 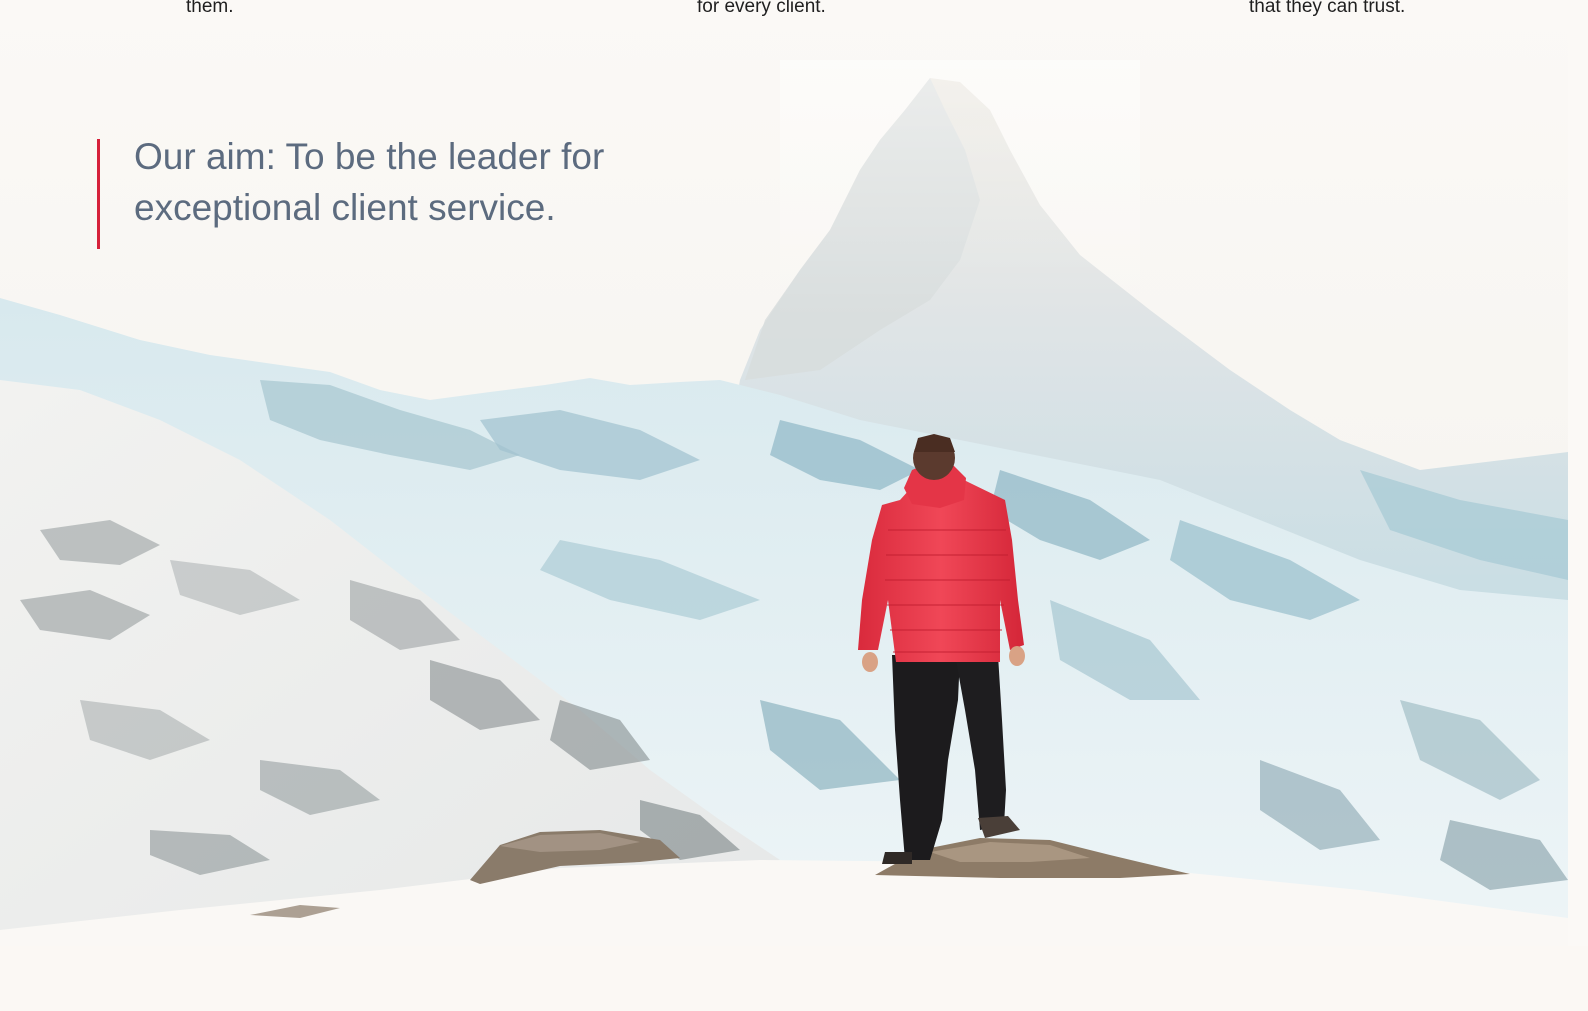 I want to click on column-2-text-fragment: for every client., so click(x=761, y=8).